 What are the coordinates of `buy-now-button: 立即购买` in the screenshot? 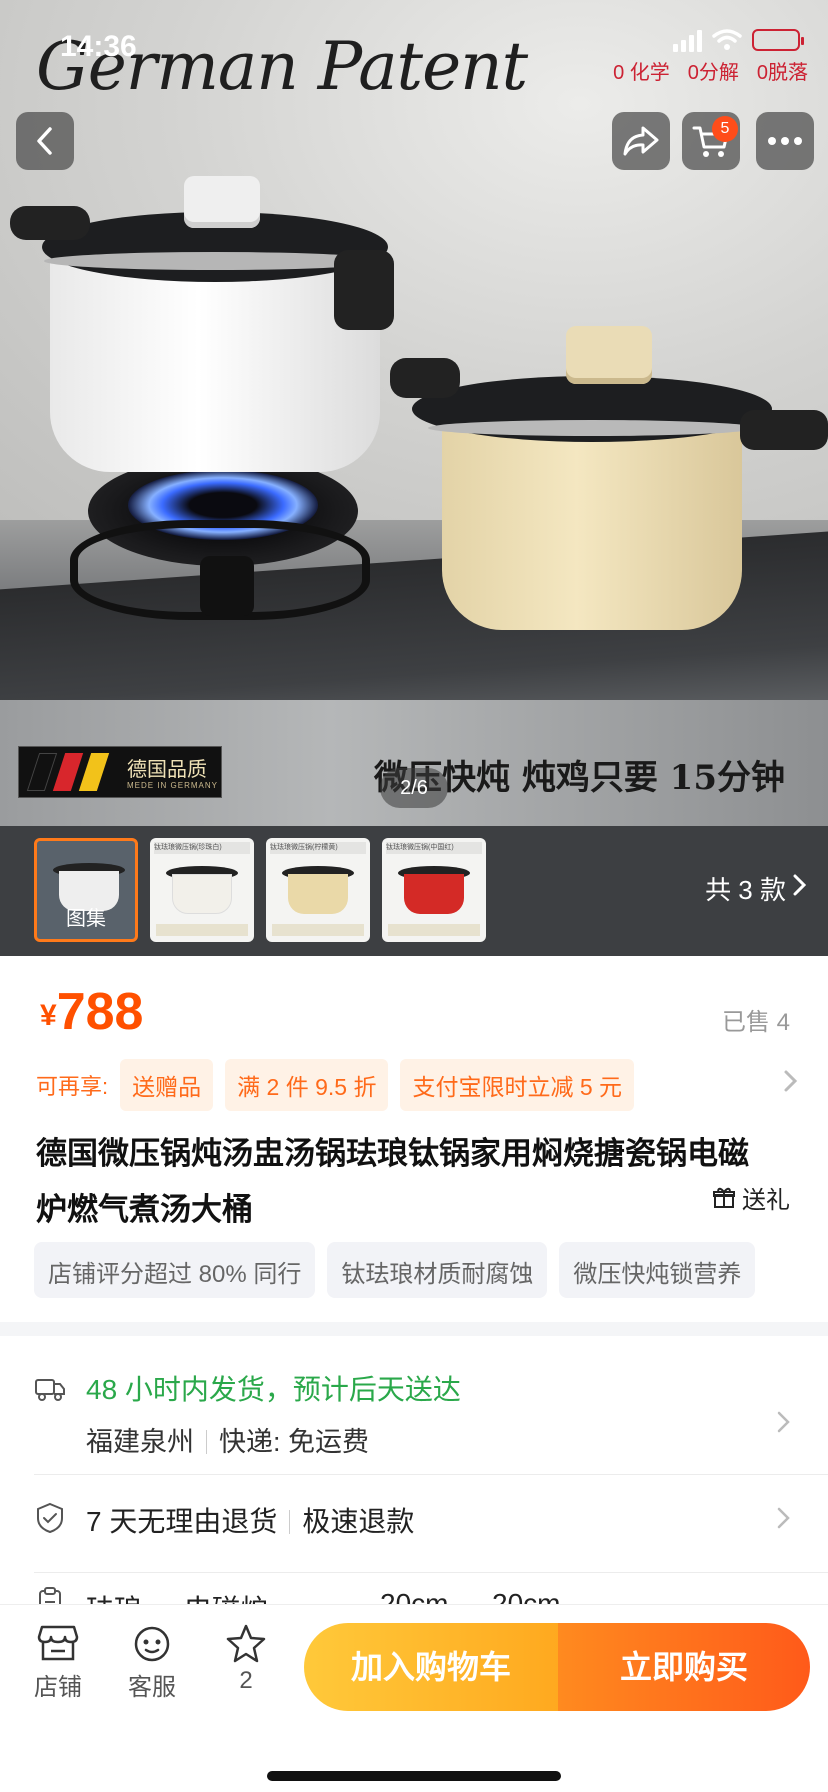 It's located at (684, 1667).